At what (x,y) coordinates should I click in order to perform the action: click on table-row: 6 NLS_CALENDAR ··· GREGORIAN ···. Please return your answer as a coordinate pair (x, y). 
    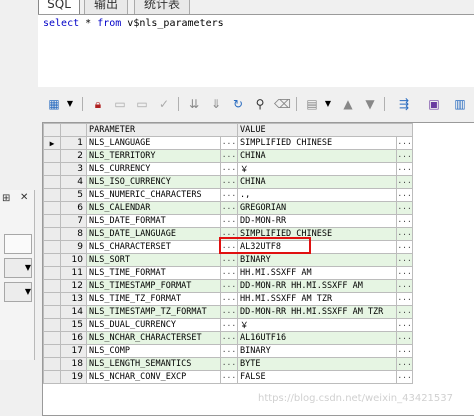
    Looking at the image, I should click on (228, 208).